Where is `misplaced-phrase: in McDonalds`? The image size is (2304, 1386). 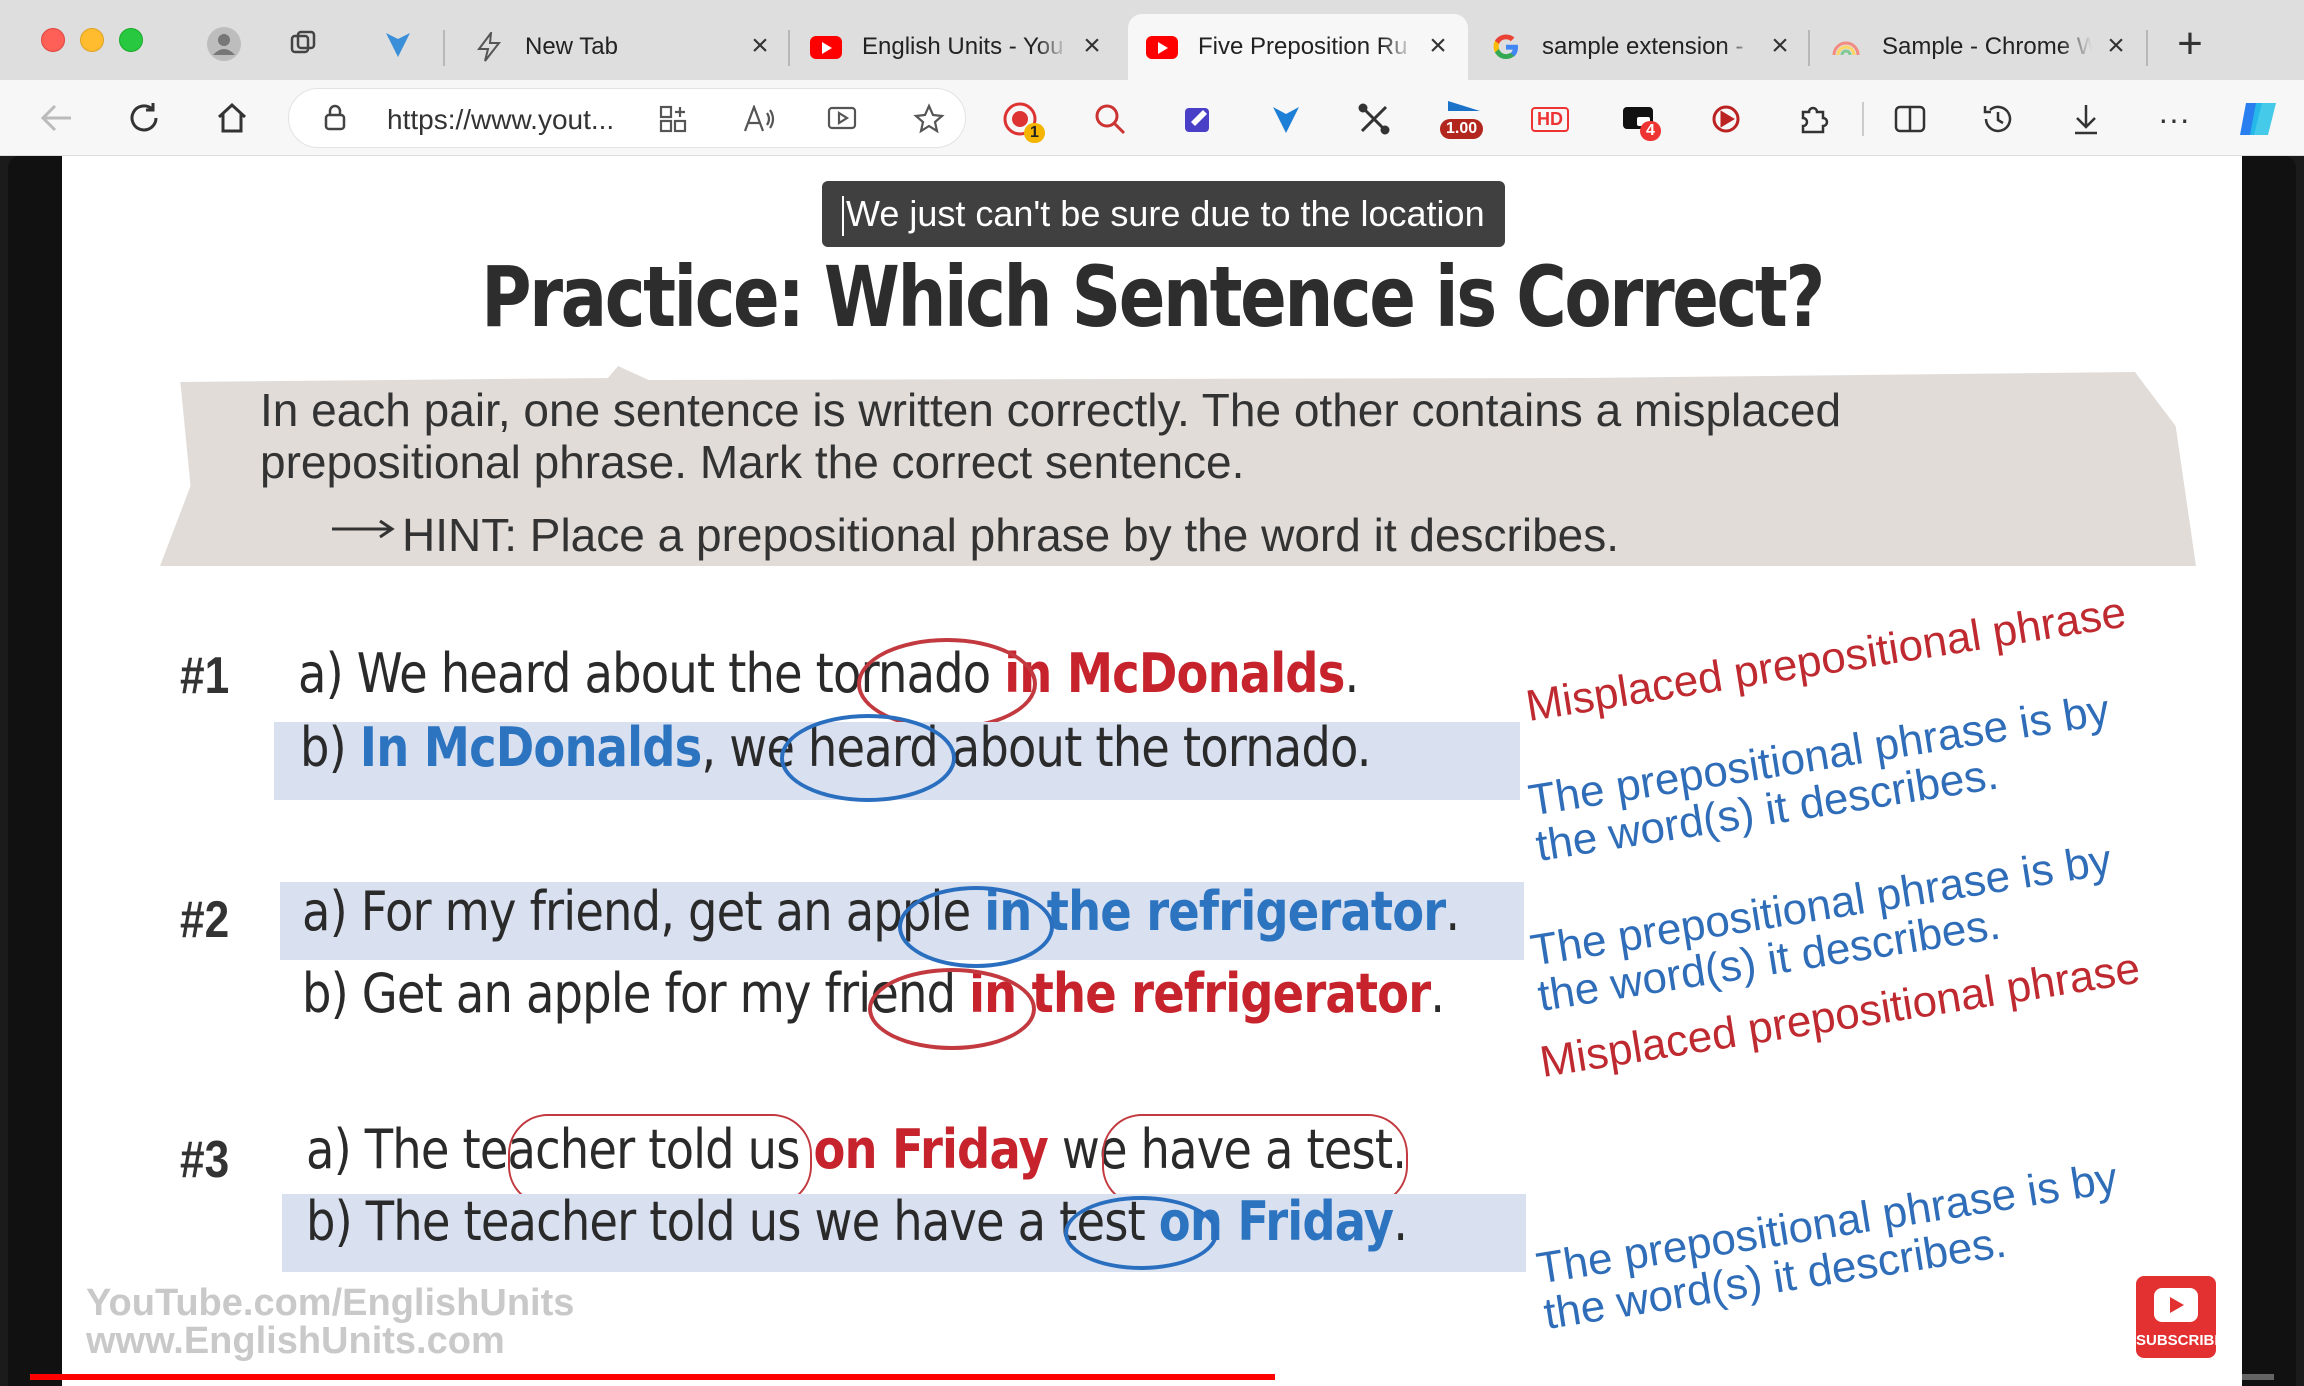
misplaced-phrase: in McDonalds is located at coordinates (1174, 673).